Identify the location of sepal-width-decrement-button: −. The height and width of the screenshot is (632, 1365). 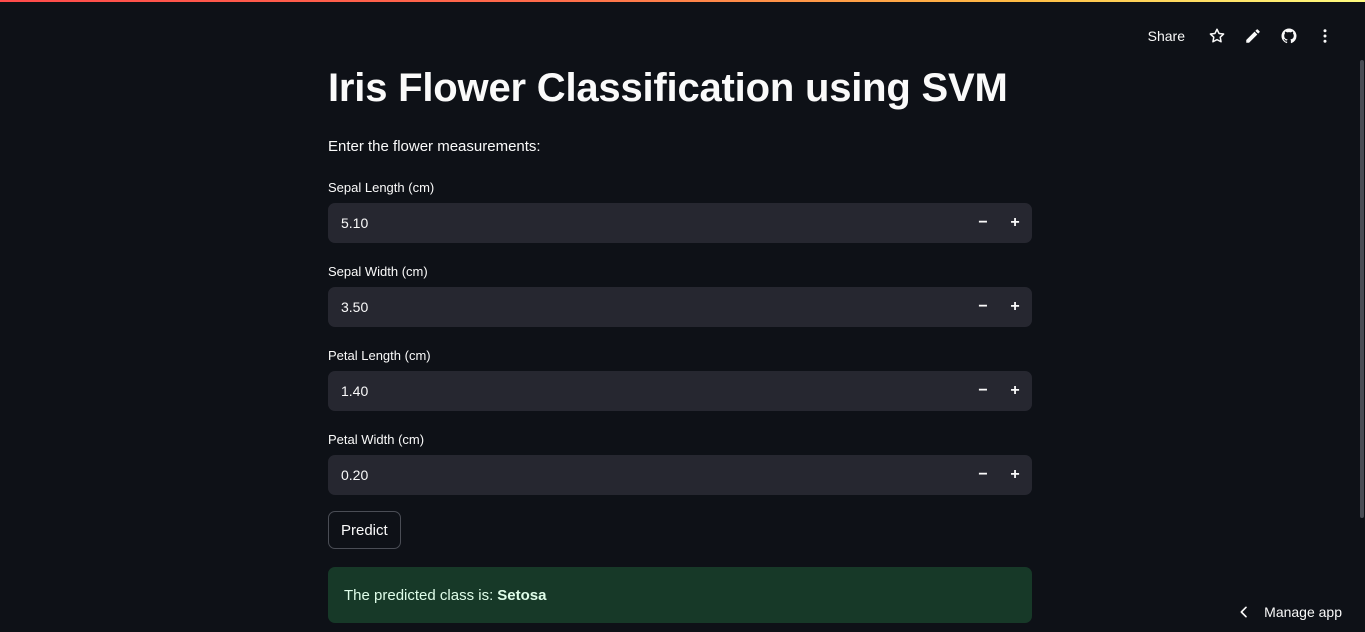
(983, 307).